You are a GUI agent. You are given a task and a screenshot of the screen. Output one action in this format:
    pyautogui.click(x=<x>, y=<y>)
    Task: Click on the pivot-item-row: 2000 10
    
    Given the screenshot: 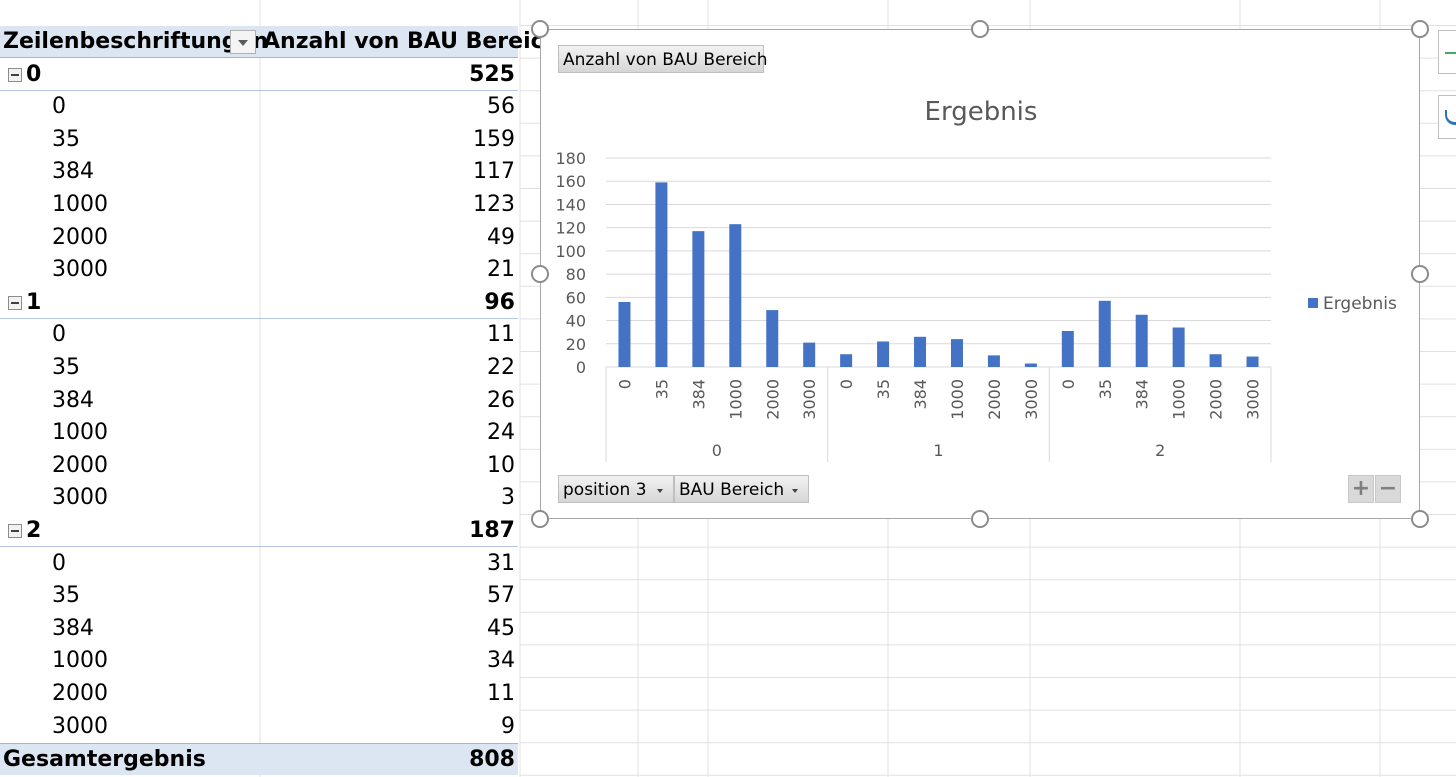 What is the action you would take?
    pyautogui.click(x=259, y=466)
    